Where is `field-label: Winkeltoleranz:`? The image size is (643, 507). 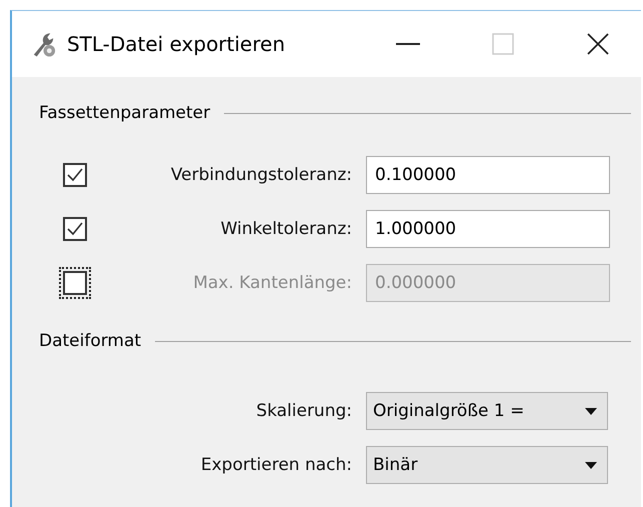 field-label: Winkeltoleranz: is located at coordinates (286, 229).